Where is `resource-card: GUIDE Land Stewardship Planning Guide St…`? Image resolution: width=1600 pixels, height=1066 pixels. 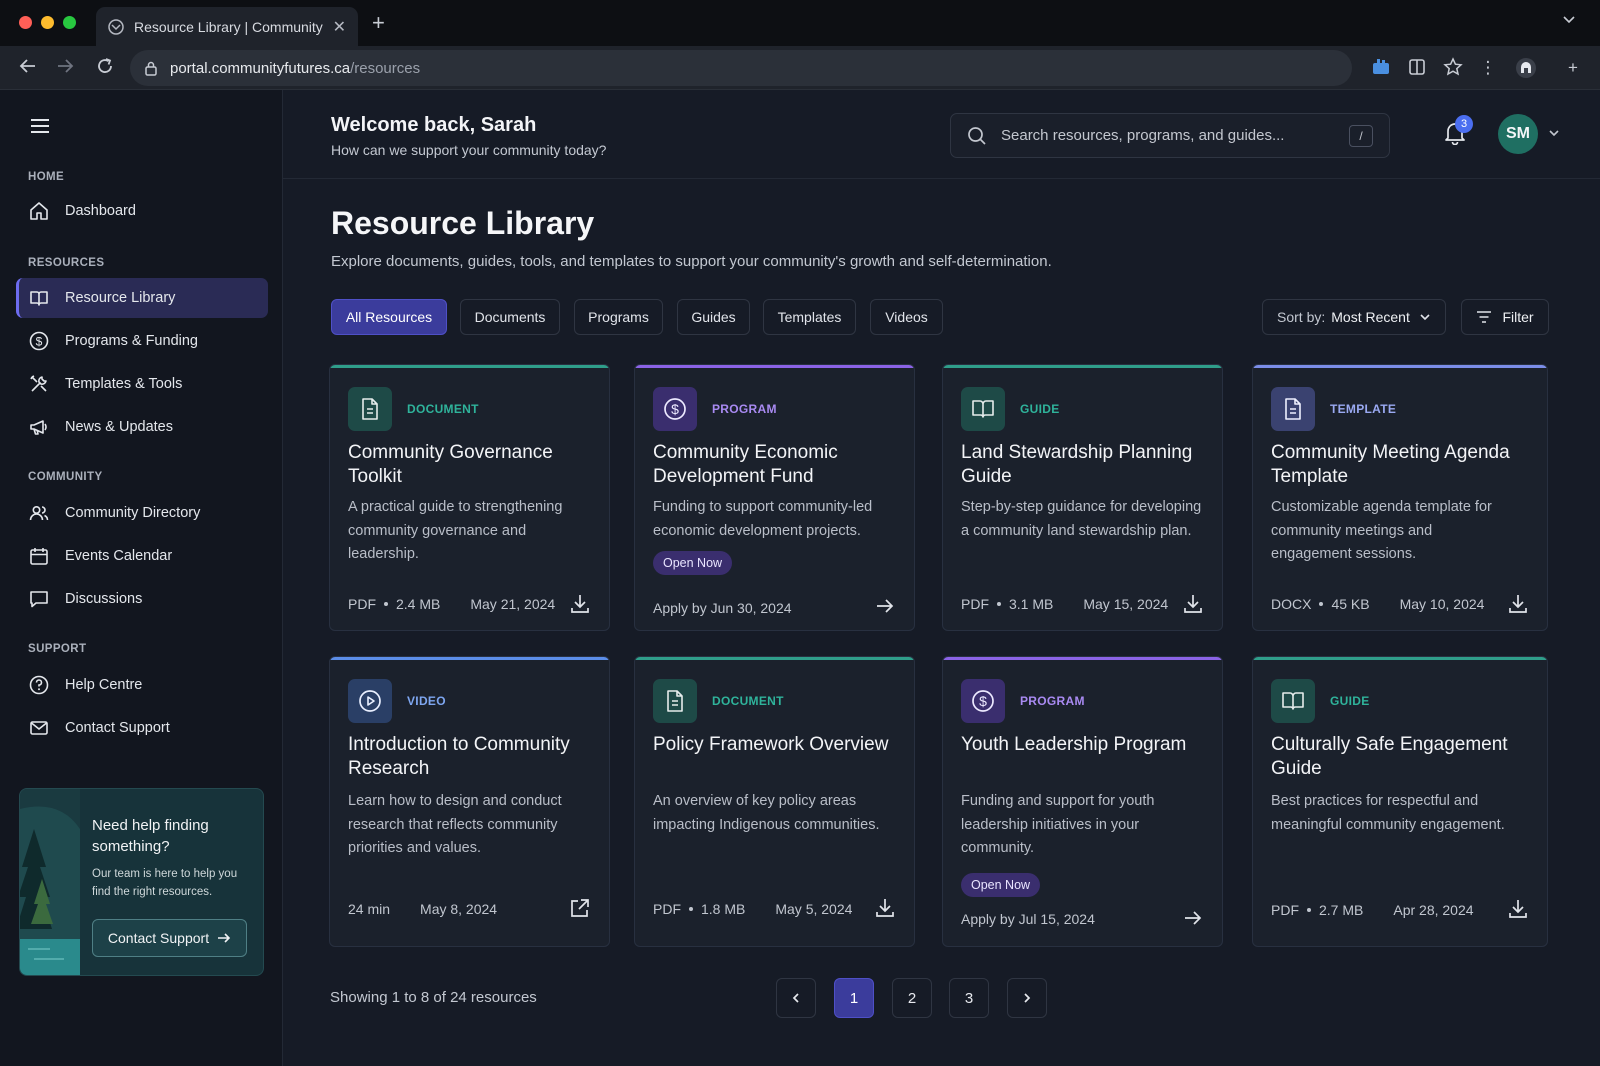
resource-card: GUIDE Land Stewardship Planning Guide St… is located at coordinates (1082, 497).